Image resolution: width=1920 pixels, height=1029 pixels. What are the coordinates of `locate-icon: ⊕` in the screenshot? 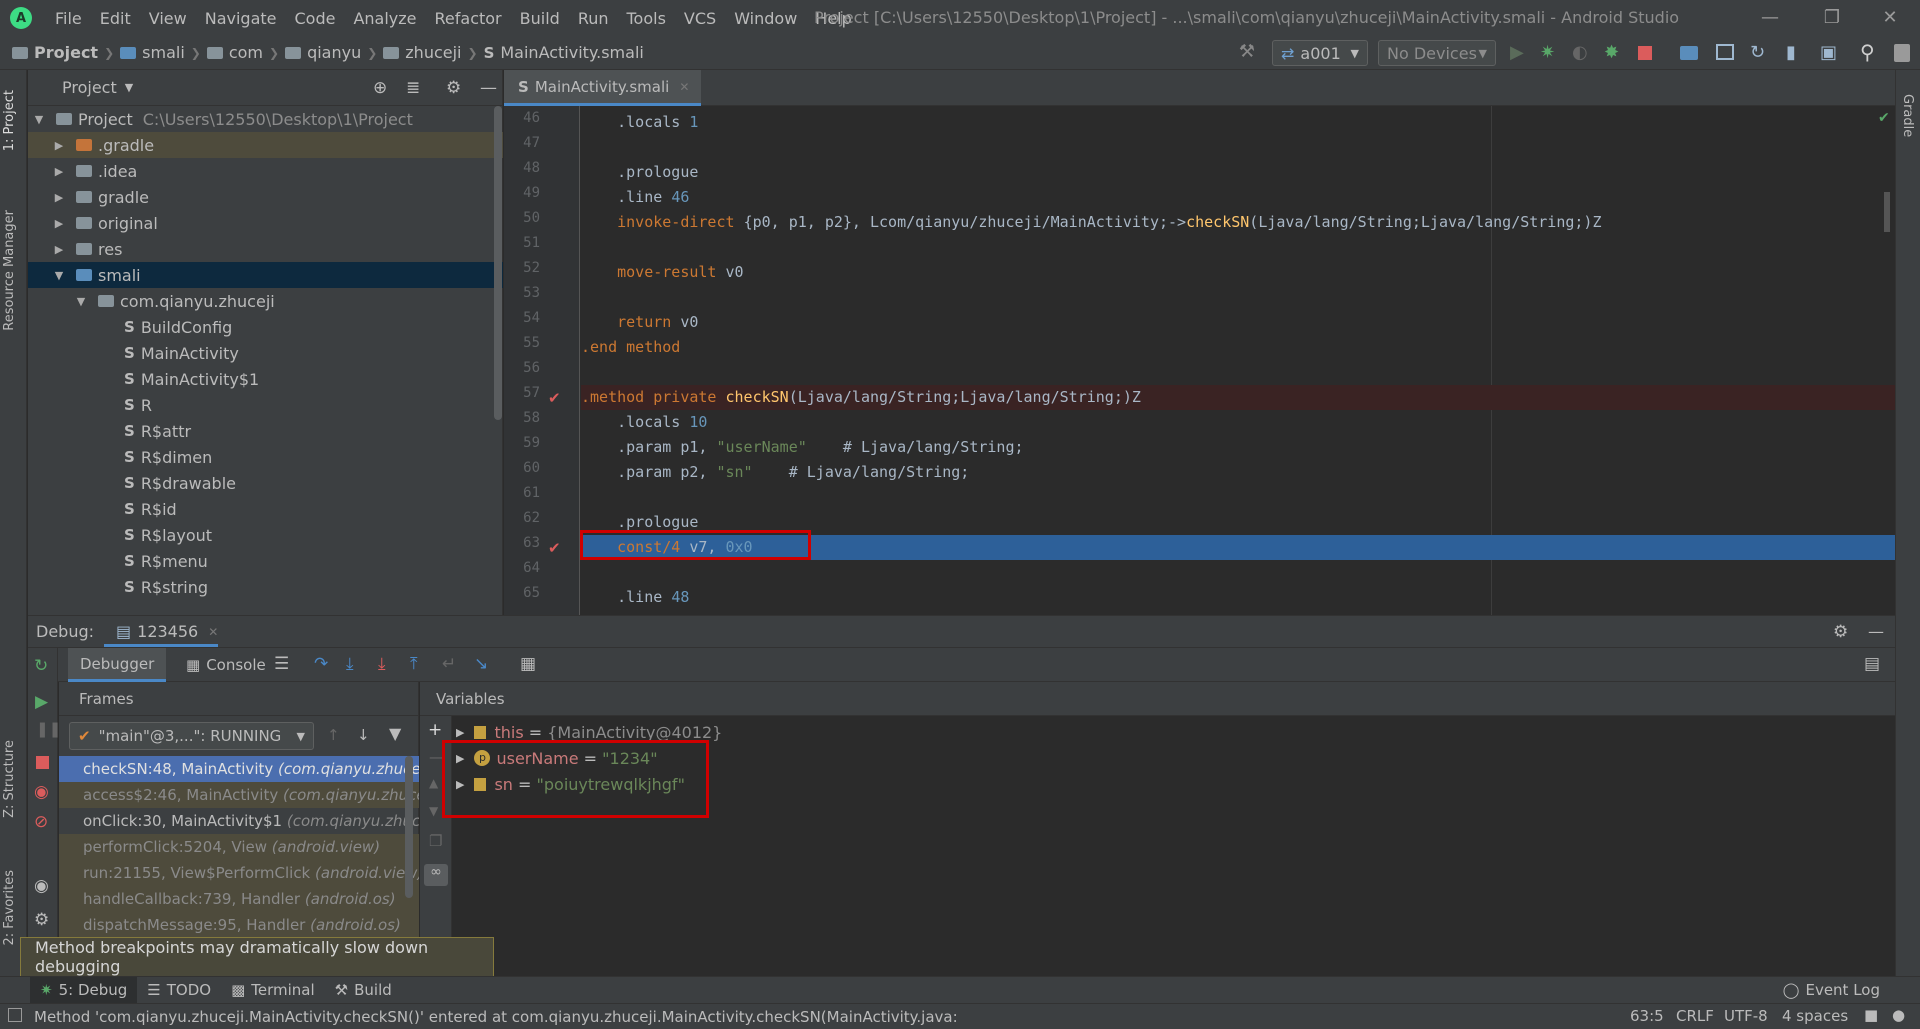 It's located at (380, 88).